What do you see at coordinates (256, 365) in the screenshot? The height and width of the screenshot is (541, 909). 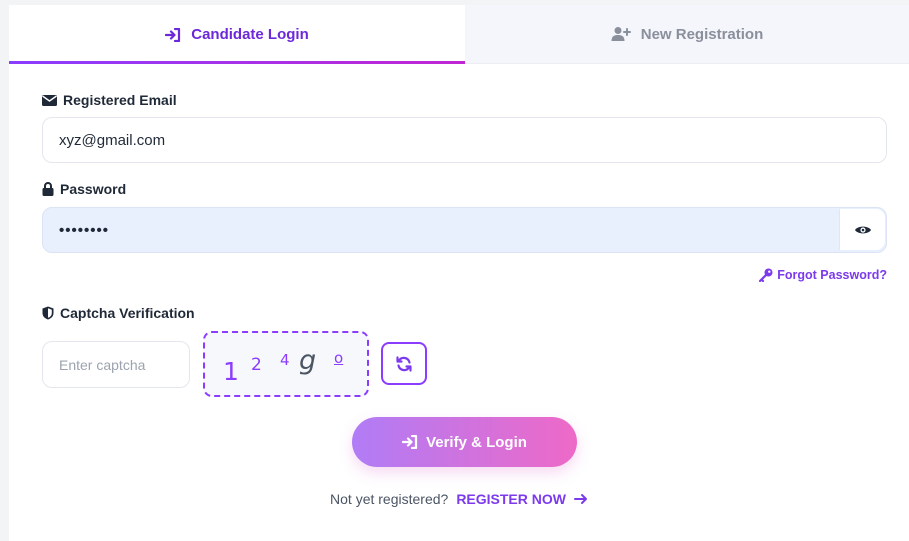 I see `captcha-char: 2` at bounding box center [256, 365].